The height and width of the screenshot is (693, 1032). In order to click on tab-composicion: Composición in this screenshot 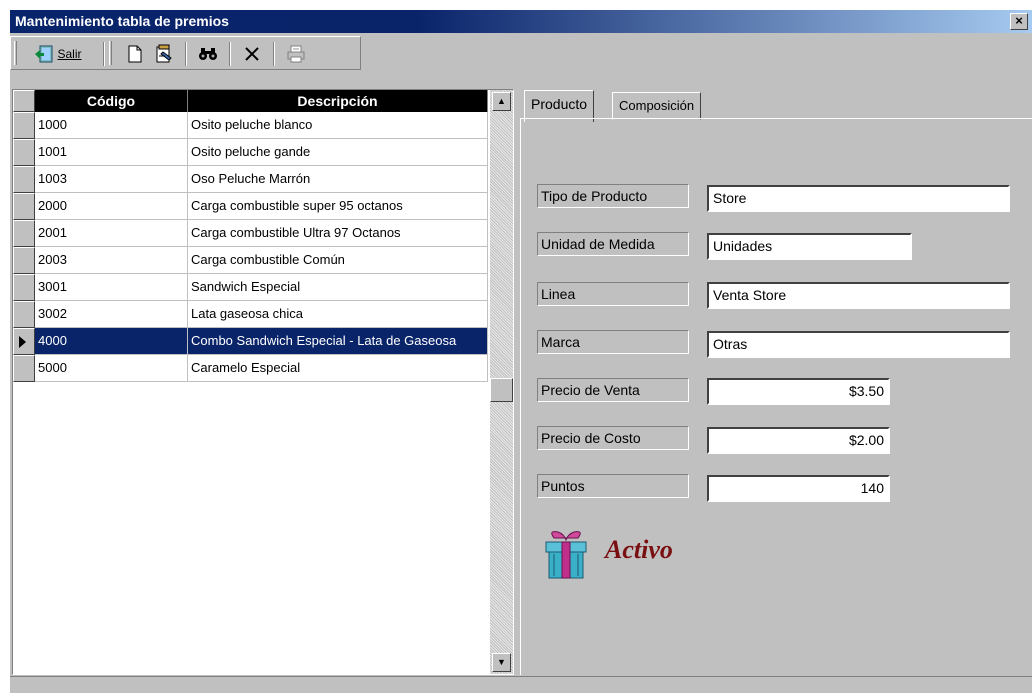, I will do `click(657, 106)`.